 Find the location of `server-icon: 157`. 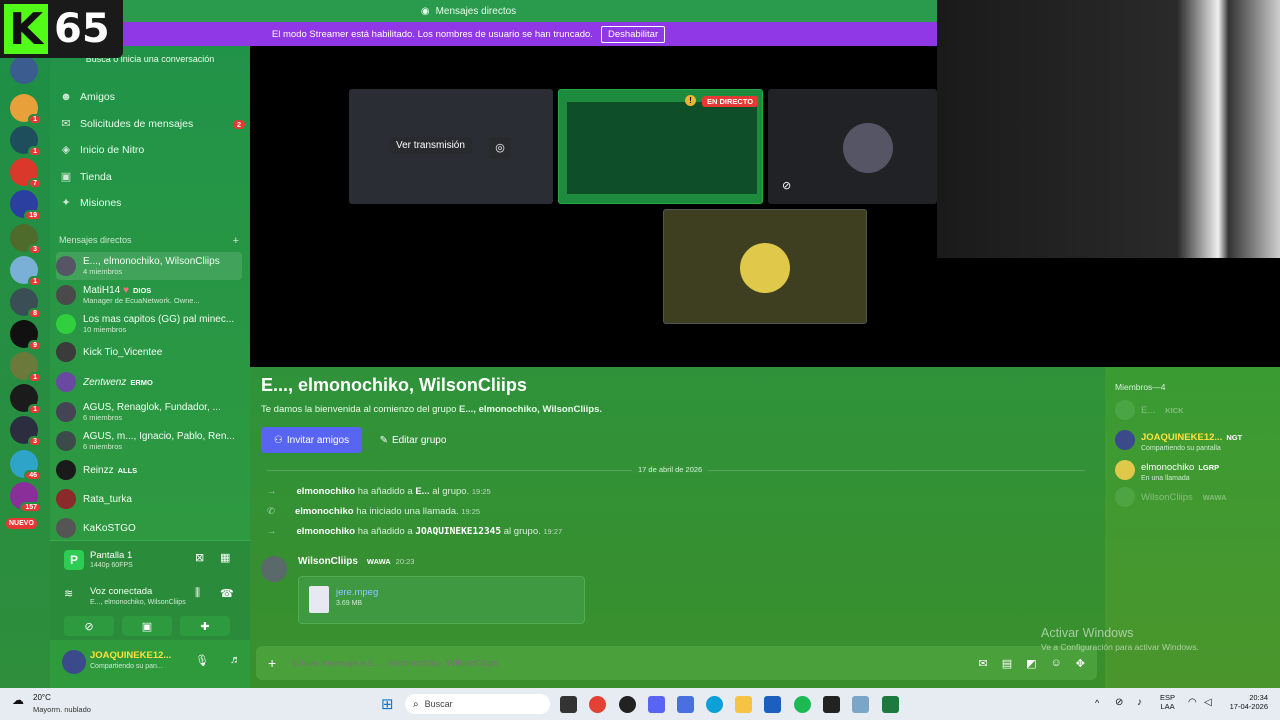

server-icon: 157 is located at coordinates (26, 497).